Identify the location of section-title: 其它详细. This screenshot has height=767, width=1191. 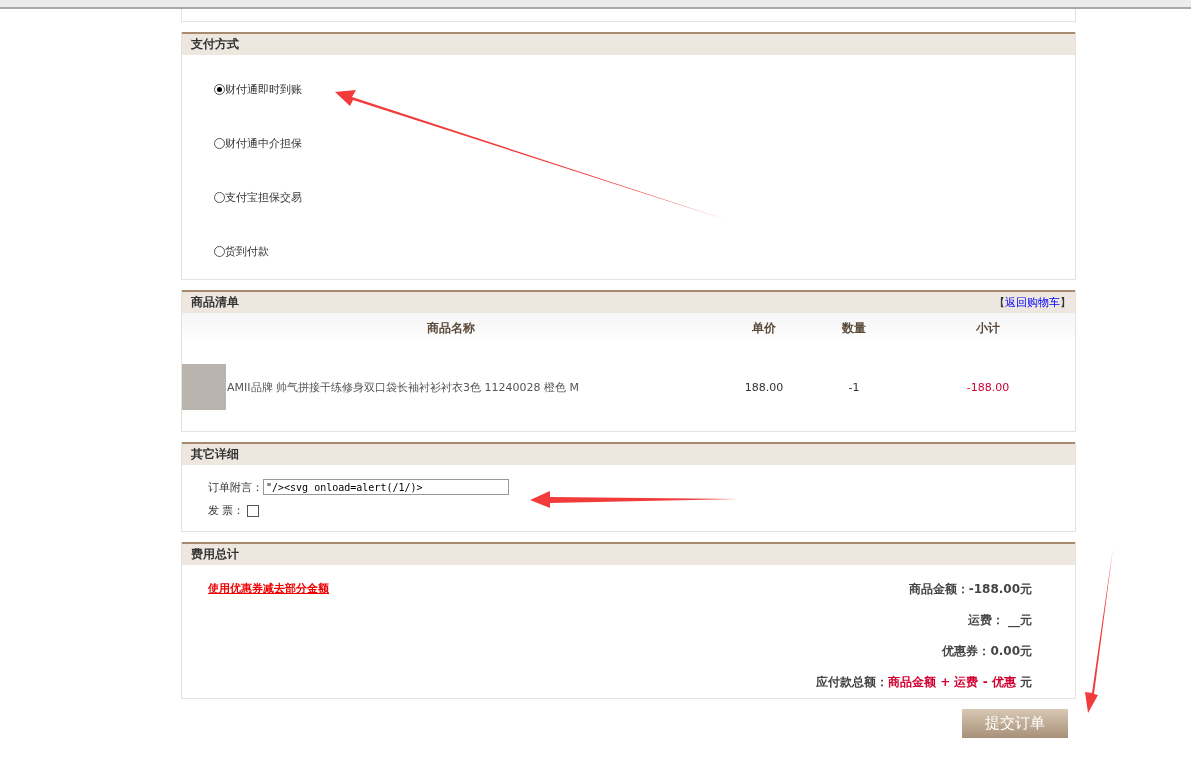
(215, 454).